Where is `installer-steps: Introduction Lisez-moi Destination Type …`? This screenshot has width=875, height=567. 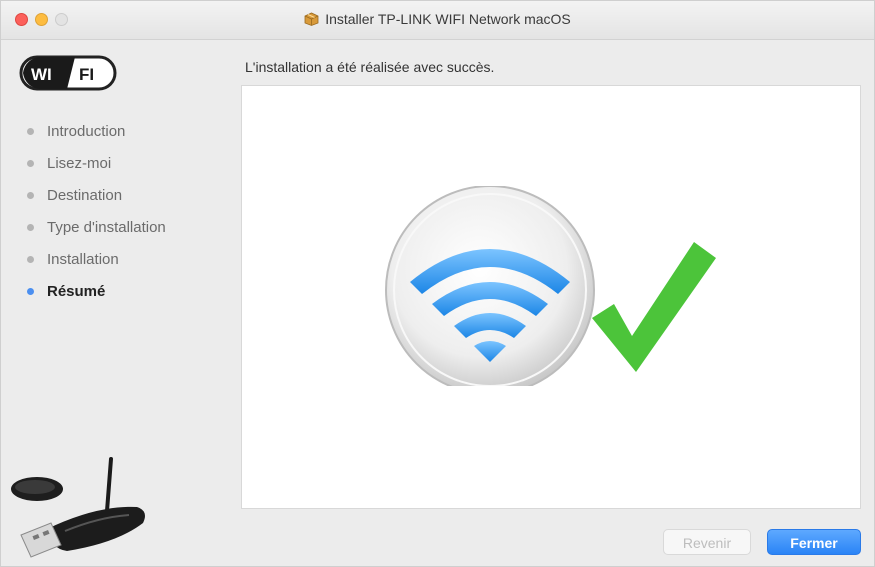
installer-steps: Introduction Lisez-moi Destination Type … is located at coordinates (96, 211).